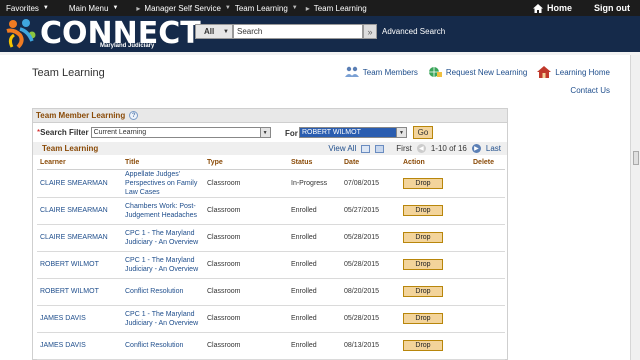 This screenshot has height=360, width=640. I want to click on page-scrollbar, so click(635, 207).